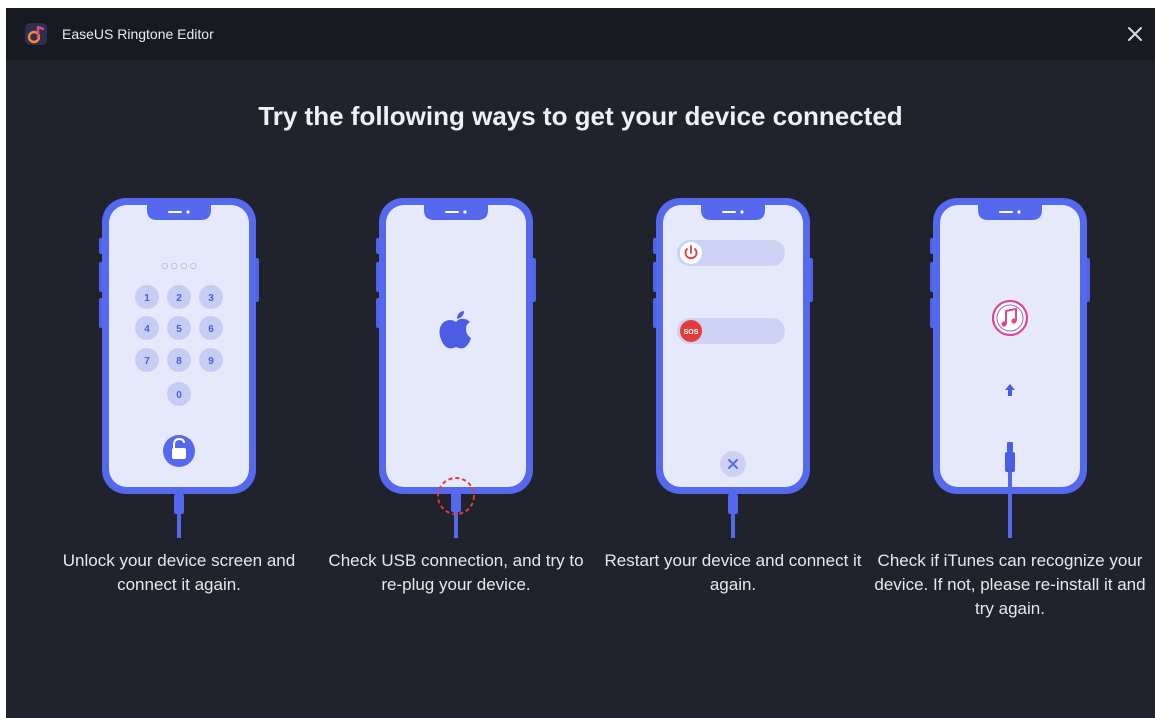 Image resolution: width=1155 pixels, height=718 pixels. Describe the element at coordinates (36, 34) in the screenshot. I see `app-logo-icon` at that location.